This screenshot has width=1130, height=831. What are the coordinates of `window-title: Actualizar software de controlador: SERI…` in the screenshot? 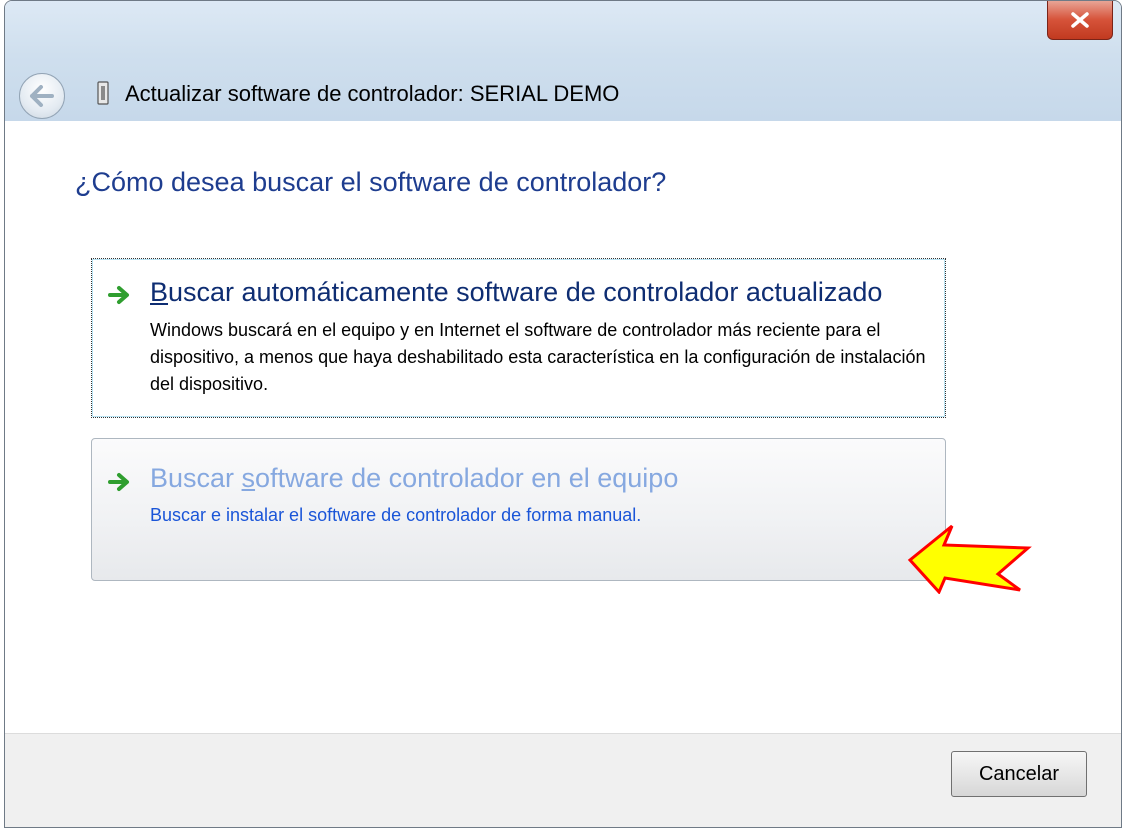 It's located at (372, 93).